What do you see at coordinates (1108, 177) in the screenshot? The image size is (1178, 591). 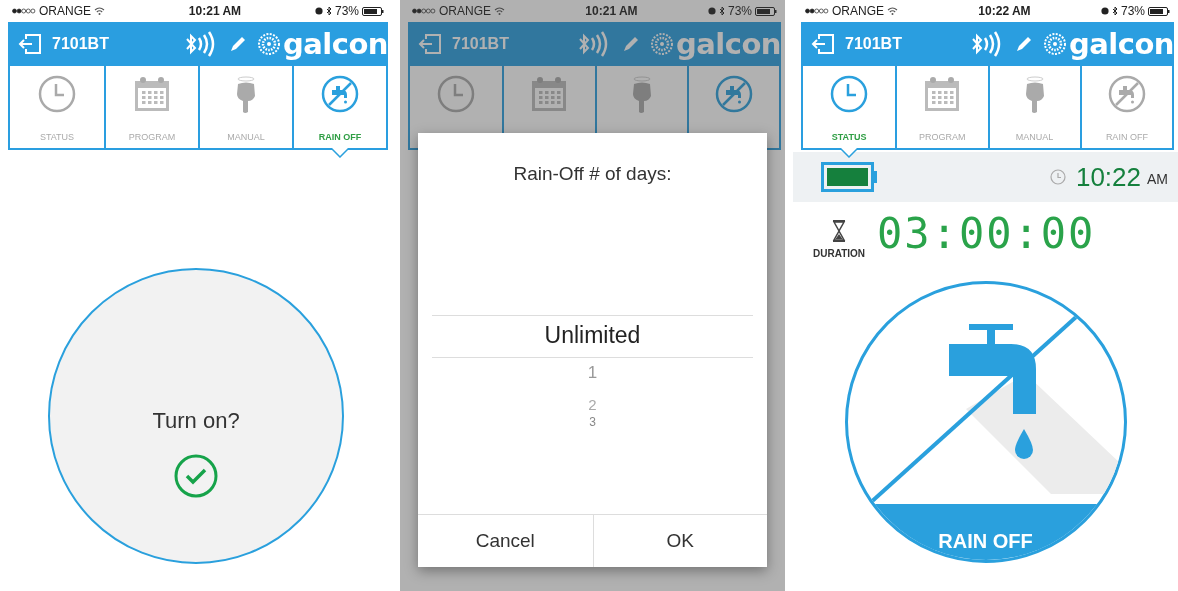 I see `clock-time: 10:22` at bounding box center [1108, 177].